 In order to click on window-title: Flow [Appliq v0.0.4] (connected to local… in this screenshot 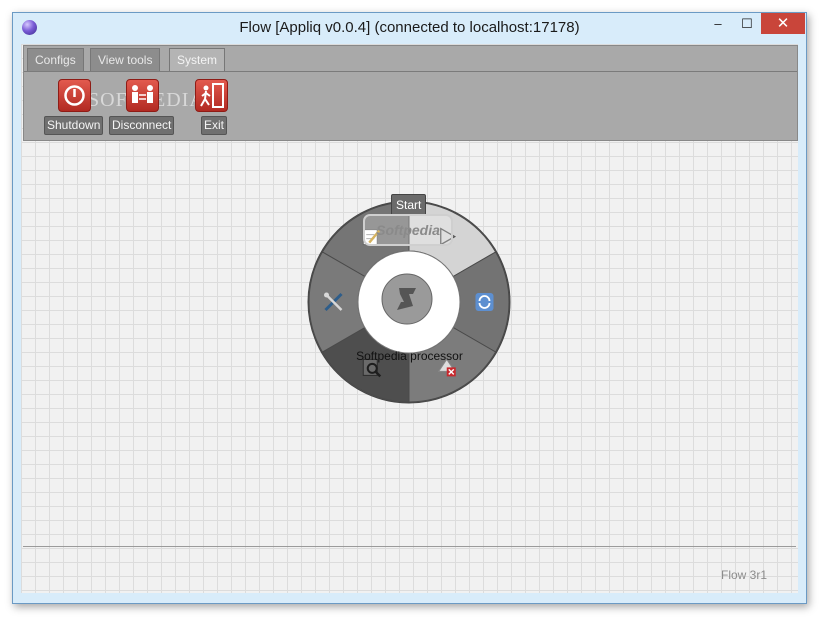, I will do `click(409, 27)`.